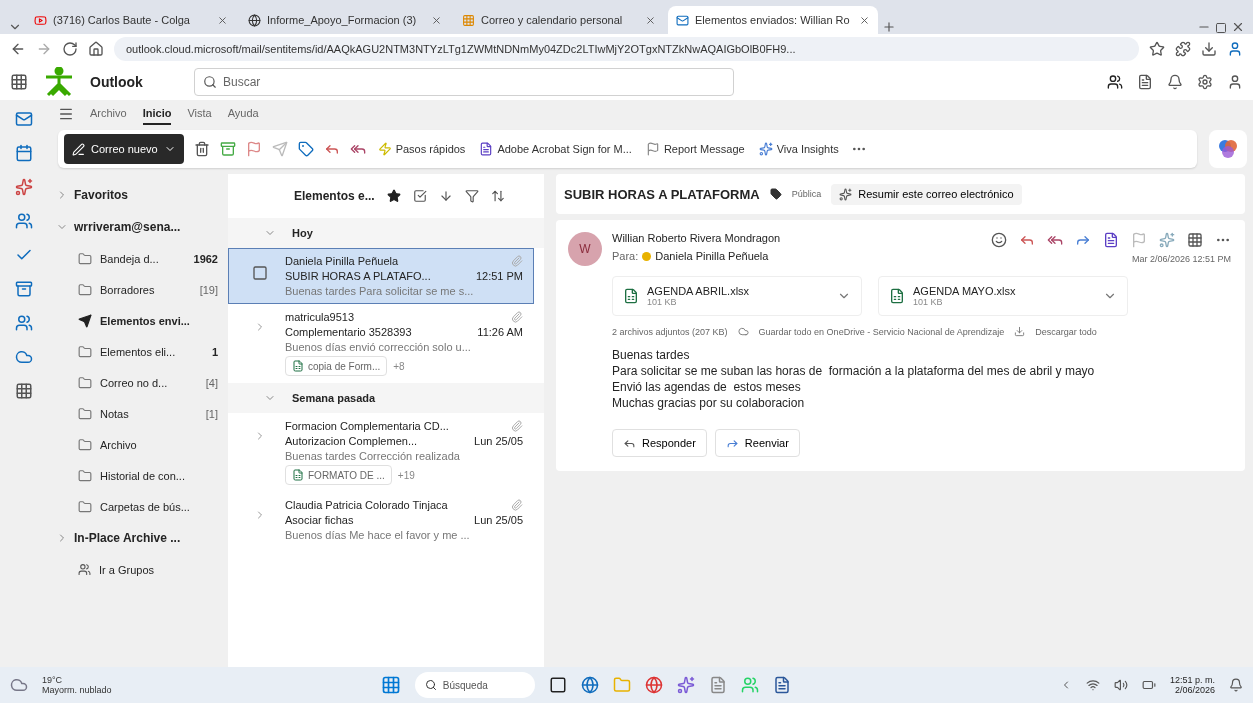 The height and width of the screenshot is (703, 1253). Describe the element at coordinates (421, 149) in the screenshot. I see `quick-steps-button: Pasos rápidos` at that location.